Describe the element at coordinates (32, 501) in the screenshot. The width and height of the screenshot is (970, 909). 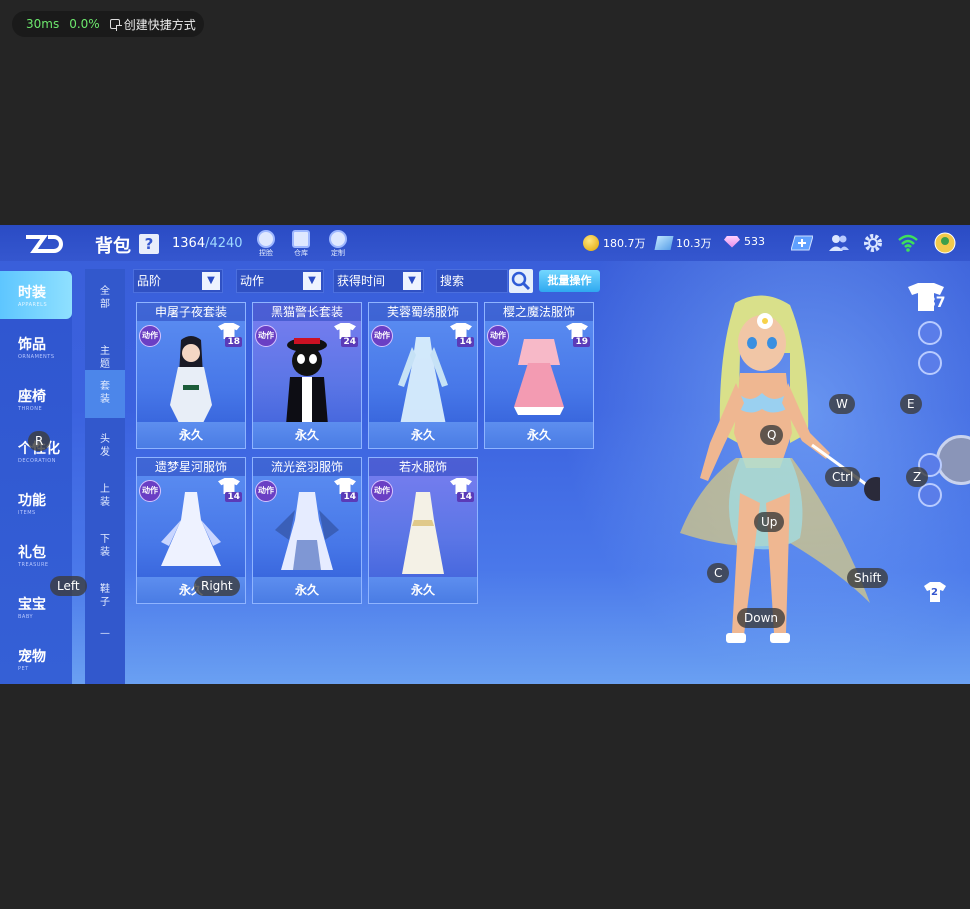
I see `nav-label: 功能` at that location.